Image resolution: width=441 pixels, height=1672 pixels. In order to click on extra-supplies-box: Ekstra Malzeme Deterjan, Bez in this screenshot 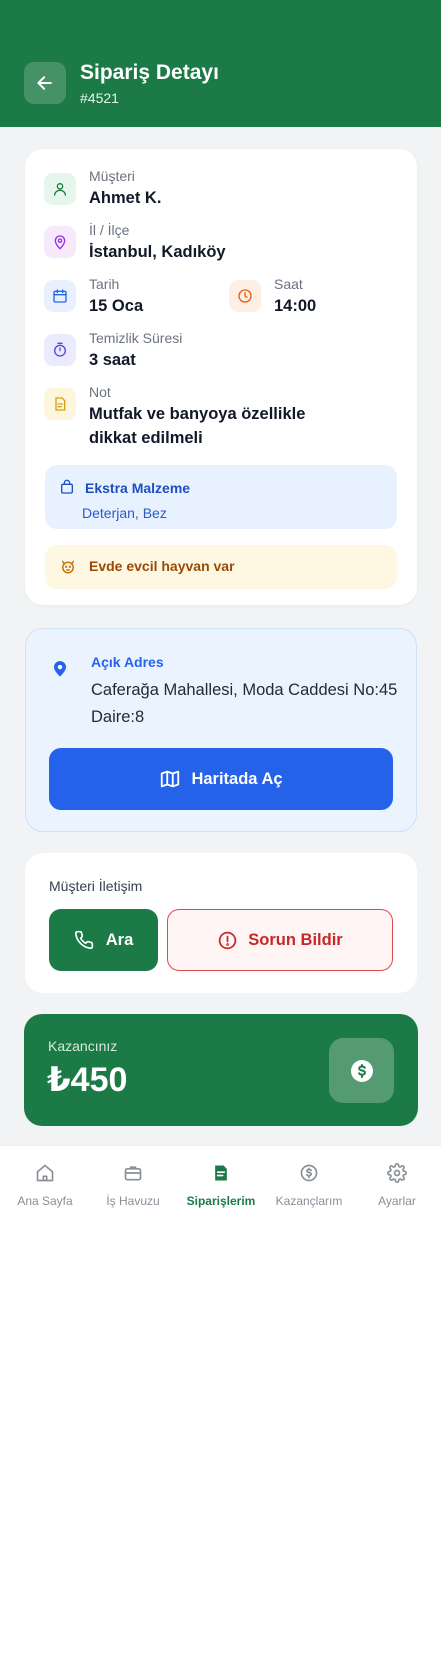, I will do `click(221, 497)`.